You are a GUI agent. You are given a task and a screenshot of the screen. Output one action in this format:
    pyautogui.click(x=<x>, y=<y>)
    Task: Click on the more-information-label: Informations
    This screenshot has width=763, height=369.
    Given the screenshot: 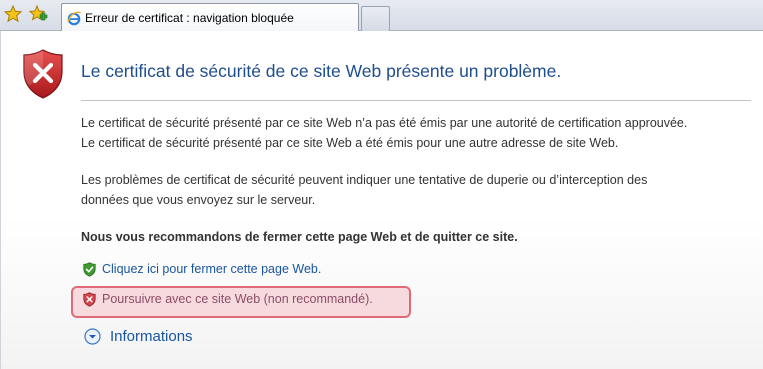 What is the action you would take?
    pyautogui.click(x=151, y=336)
    